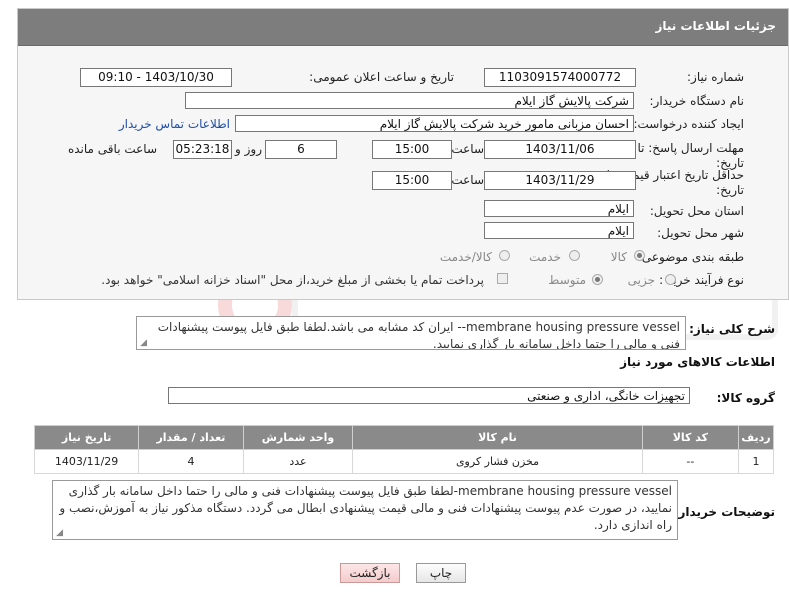  Describe the element at coordinates (467, 149) in the screenshot. I see `deadline-time-label: ساعت` at that location.